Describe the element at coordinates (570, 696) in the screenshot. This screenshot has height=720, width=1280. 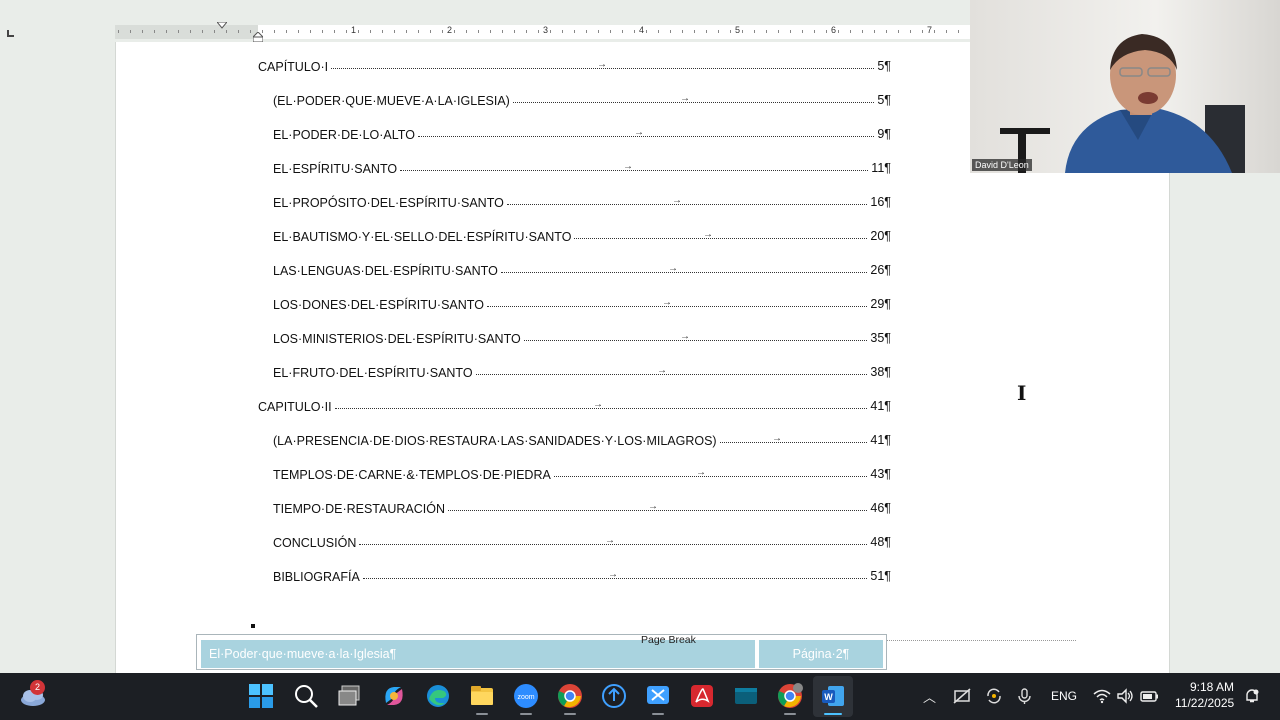
I see `chrome-icon` at that location.